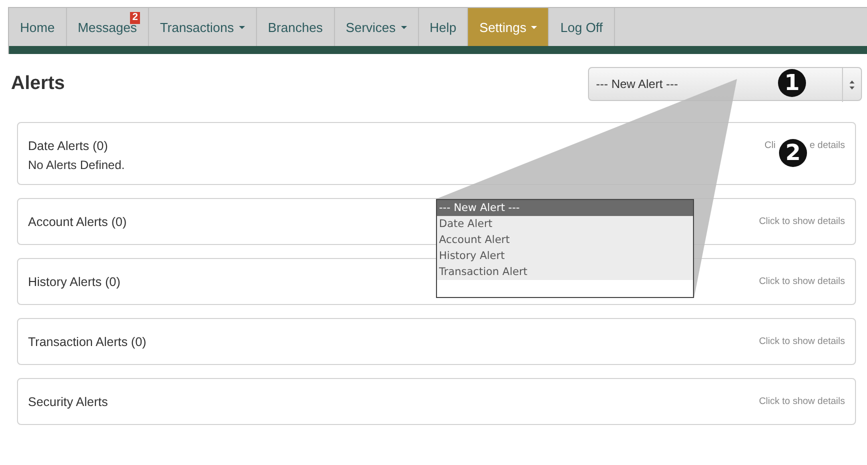 The image size is (867, 465). Describe the element at coordinates (565, 208) in the screenshot. I see `dropdown-option: --- New Alert ---` at that location.